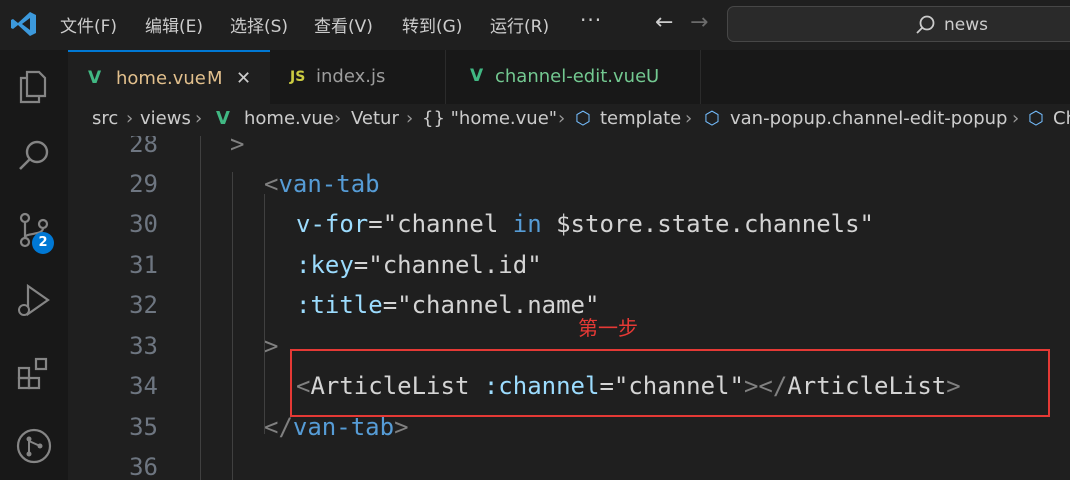 The width and height of the screenshot is (1070, 480). What do you see at coordinates (585, 224) in the screenshot?
I see `code-line-30: v-for="channel in $store.state.channels"` at bounding box center [585, 224].